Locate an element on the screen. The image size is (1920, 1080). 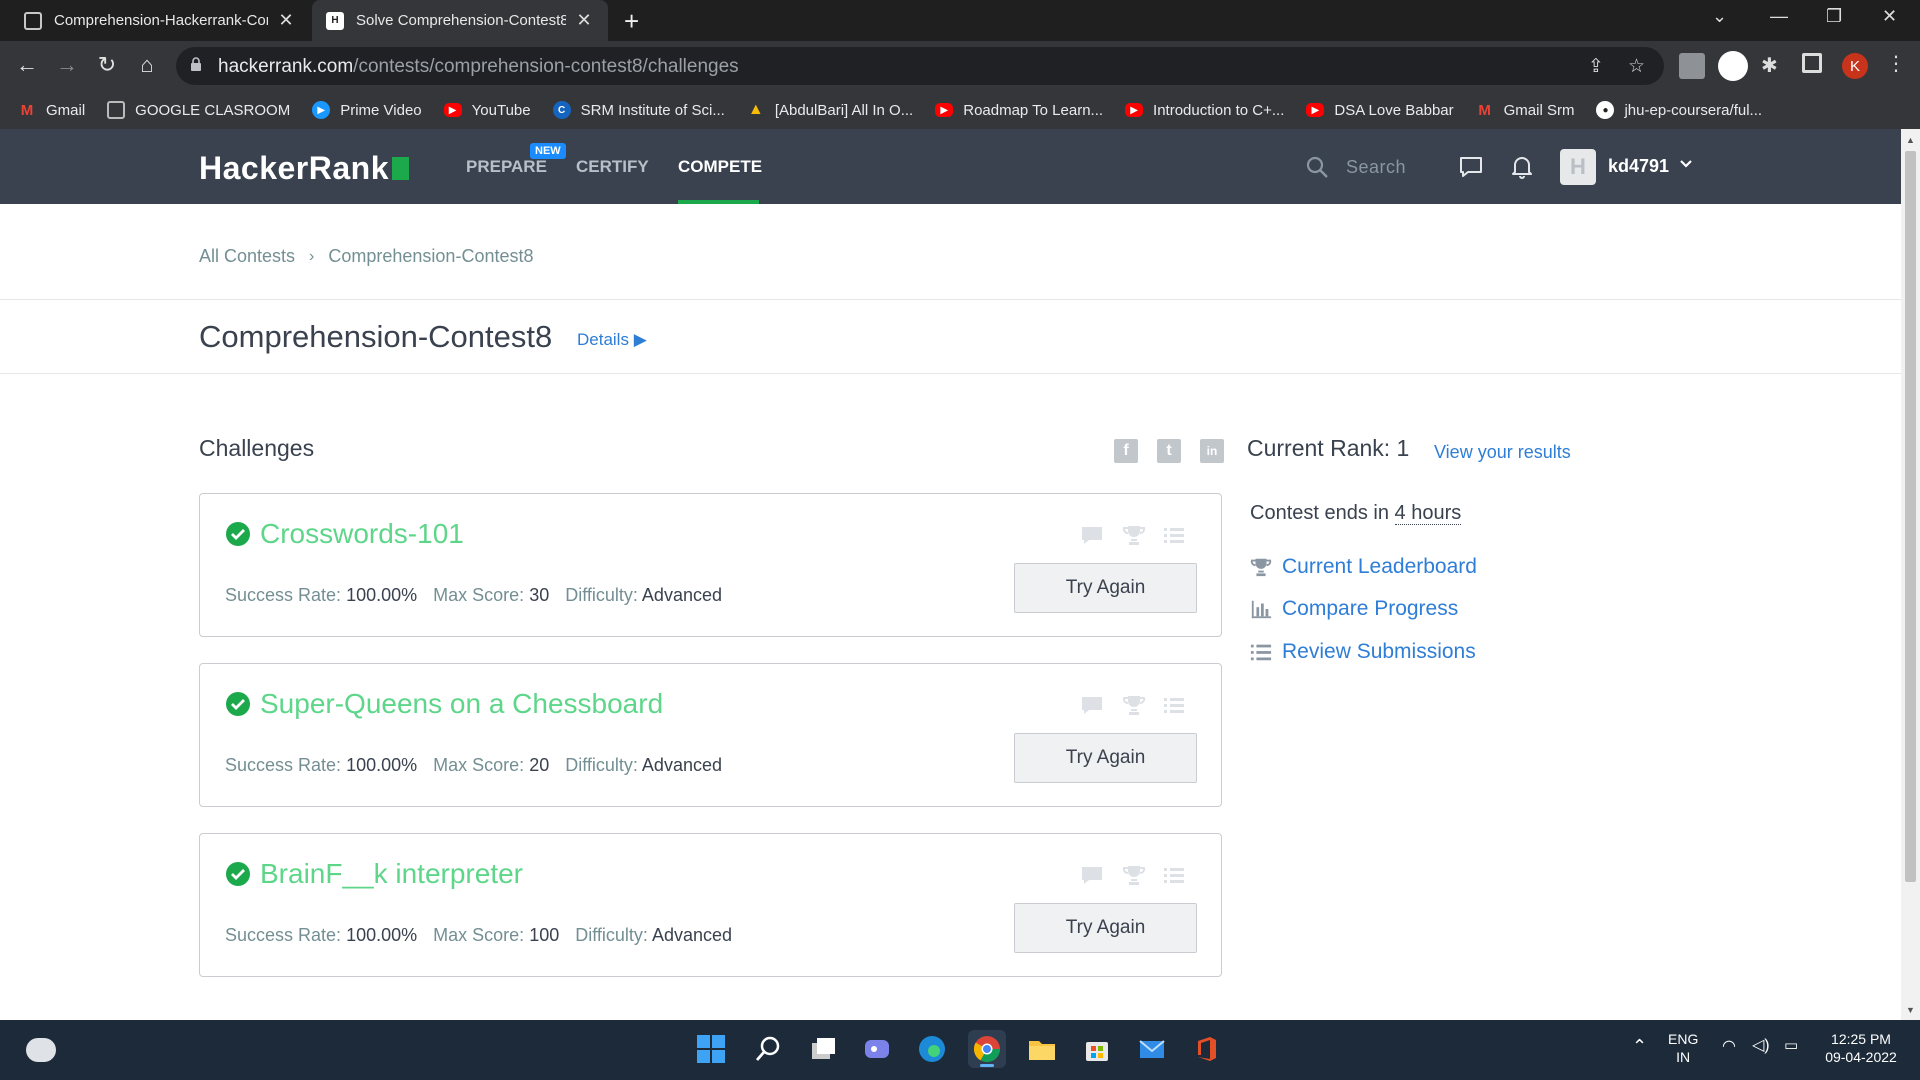
review-submissions-link: Review Submissions is located at coordinates (1363, 652).